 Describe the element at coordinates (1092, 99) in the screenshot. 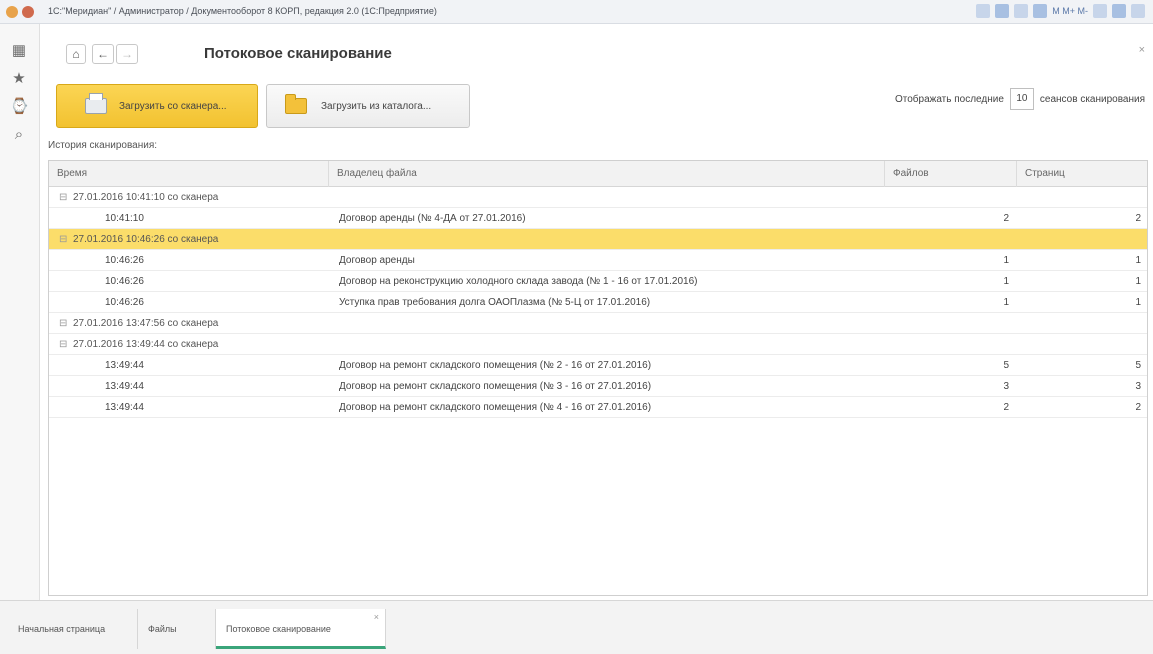

I see `show-last-suffix: сеансов сканирования` at that location.